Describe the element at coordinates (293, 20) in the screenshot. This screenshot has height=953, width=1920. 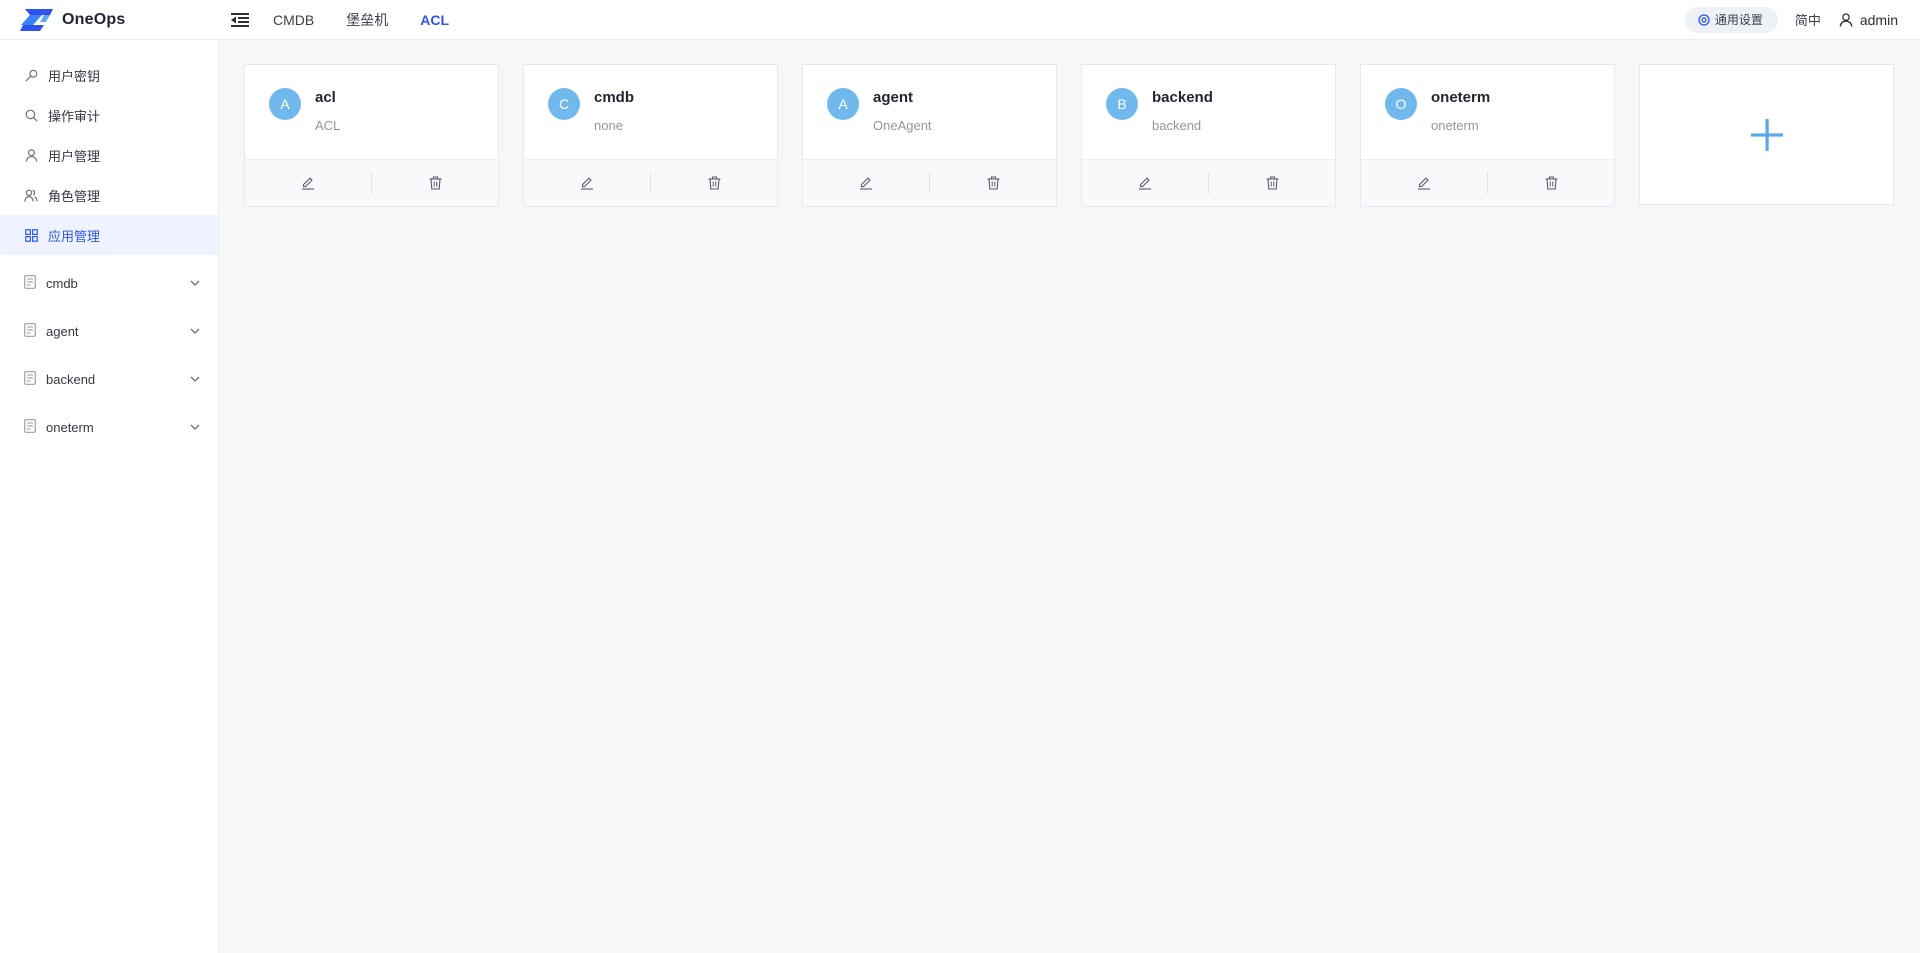
I see `nav-item-cmdb: CMDB` at that location.